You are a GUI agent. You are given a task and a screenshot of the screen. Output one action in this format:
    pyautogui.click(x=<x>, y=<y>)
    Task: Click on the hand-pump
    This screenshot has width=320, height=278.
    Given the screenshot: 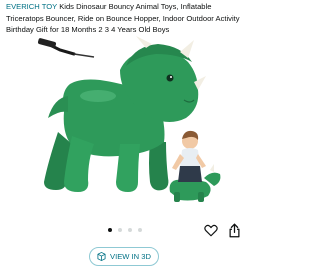 What is the action you would take?
    pyautogui.click(x=66, y=48)
    